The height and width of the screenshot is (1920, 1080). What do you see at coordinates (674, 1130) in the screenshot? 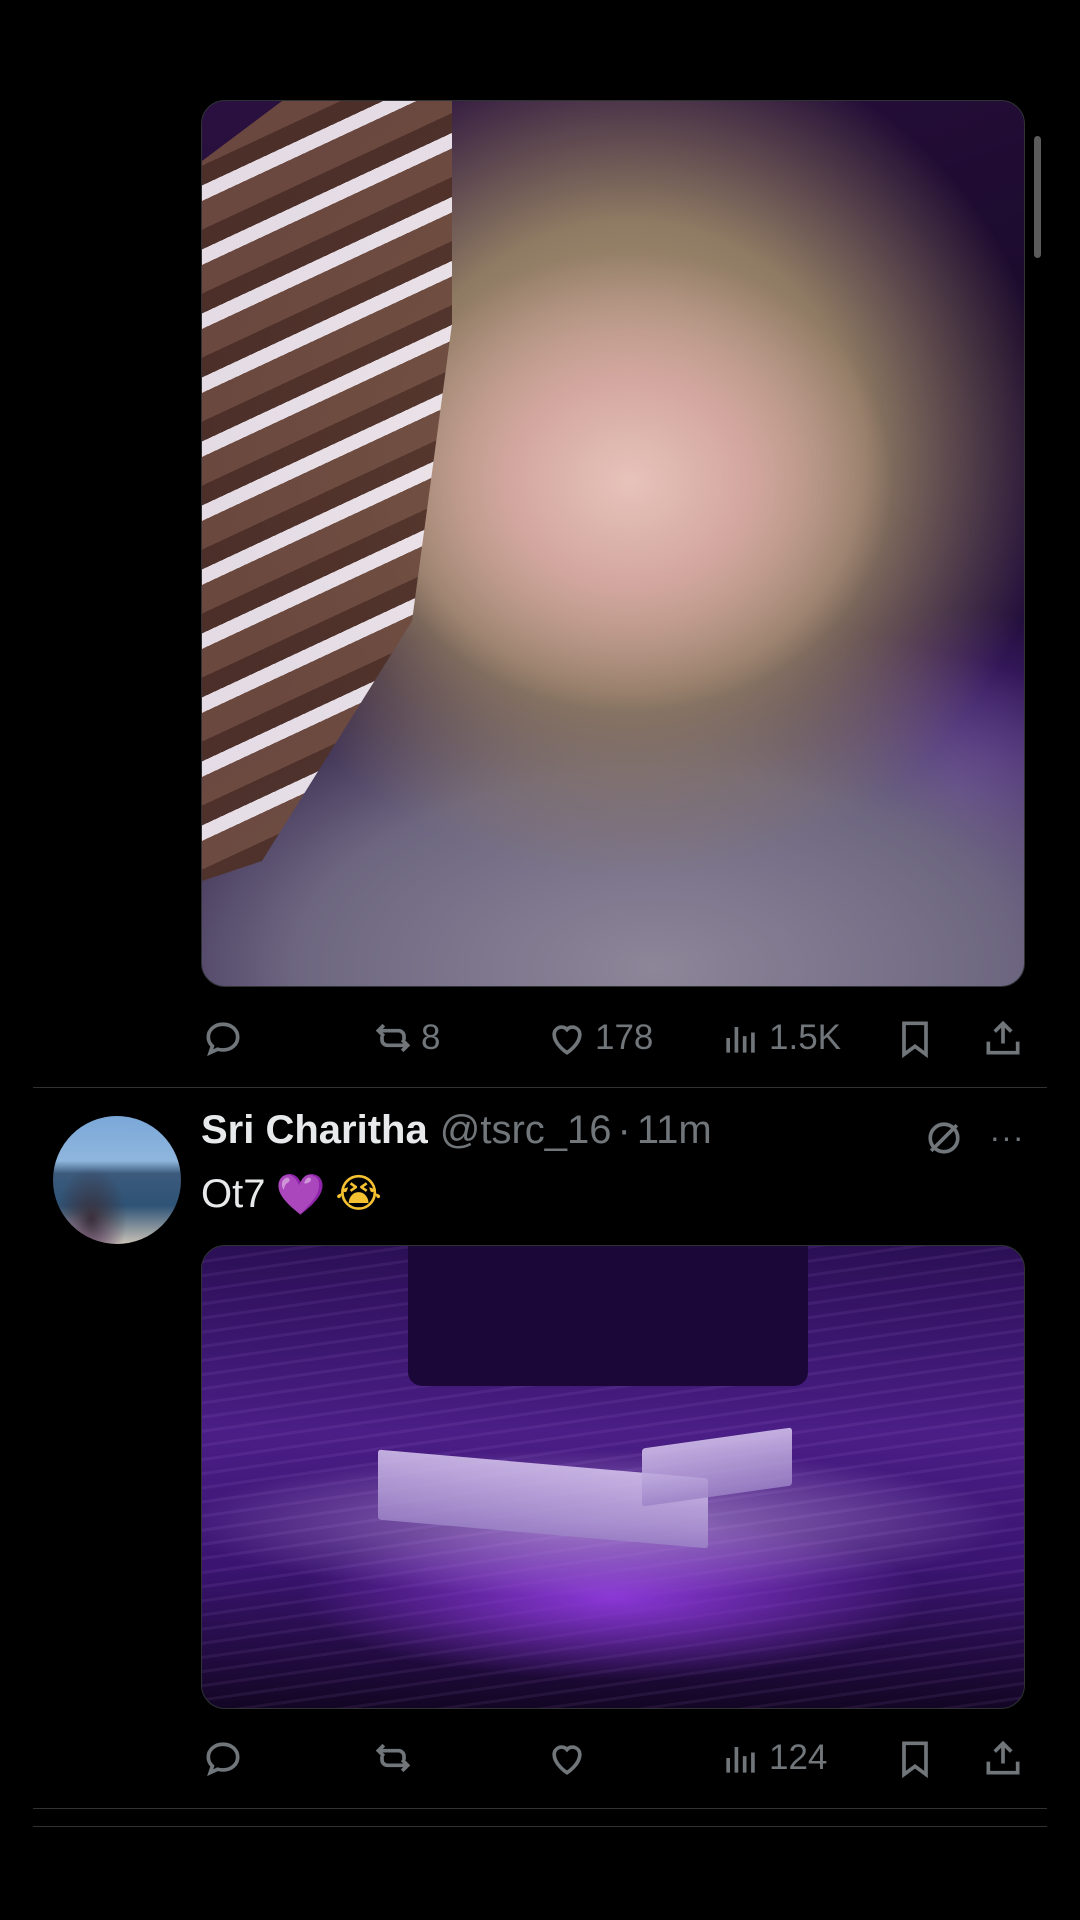
I see `post-timestamp: 11m` at bounding box center [674, 1130].